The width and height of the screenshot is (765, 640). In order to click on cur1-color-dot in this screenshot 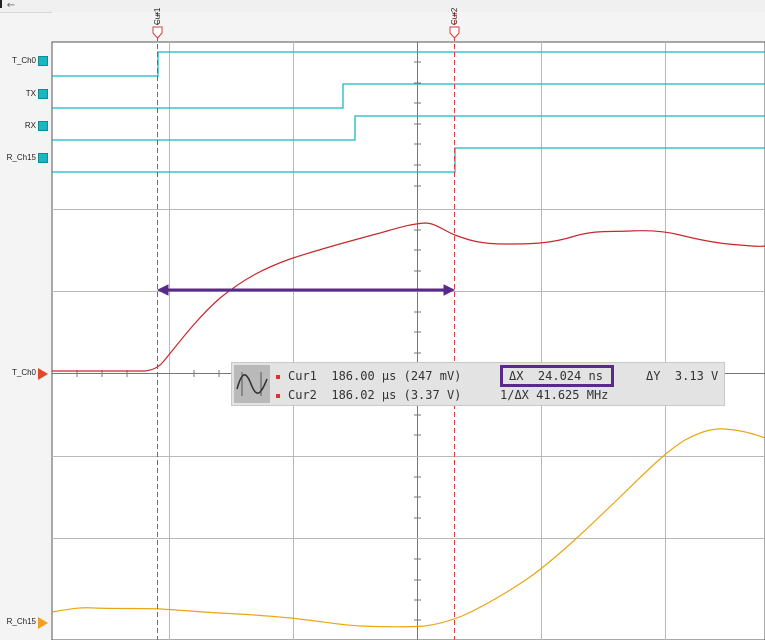, I will do `click(278, 376)`.